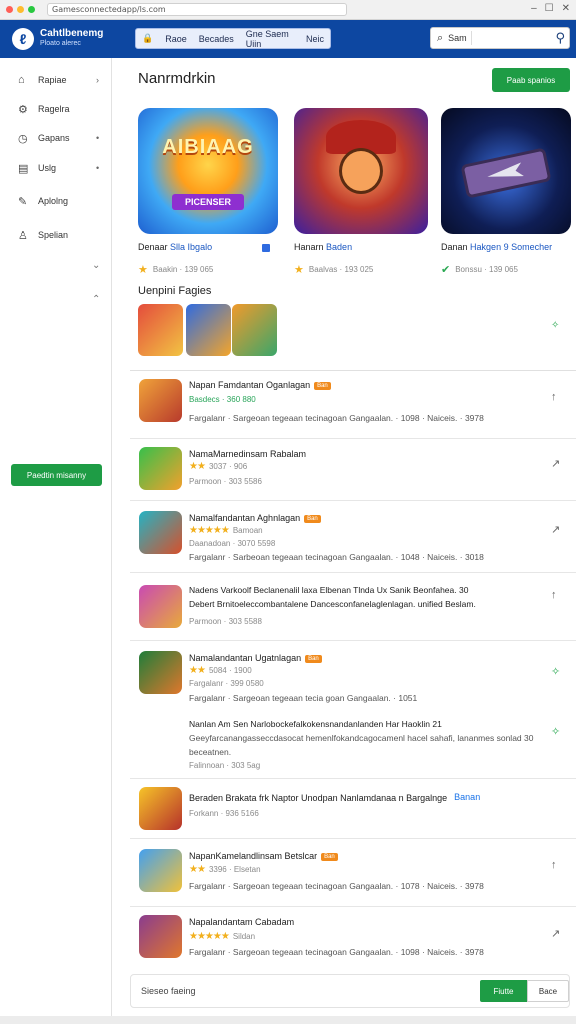 This screenshot has height=1024, width=576. I want to click on section-title: Uenpini Fagies, so click(175, 291).